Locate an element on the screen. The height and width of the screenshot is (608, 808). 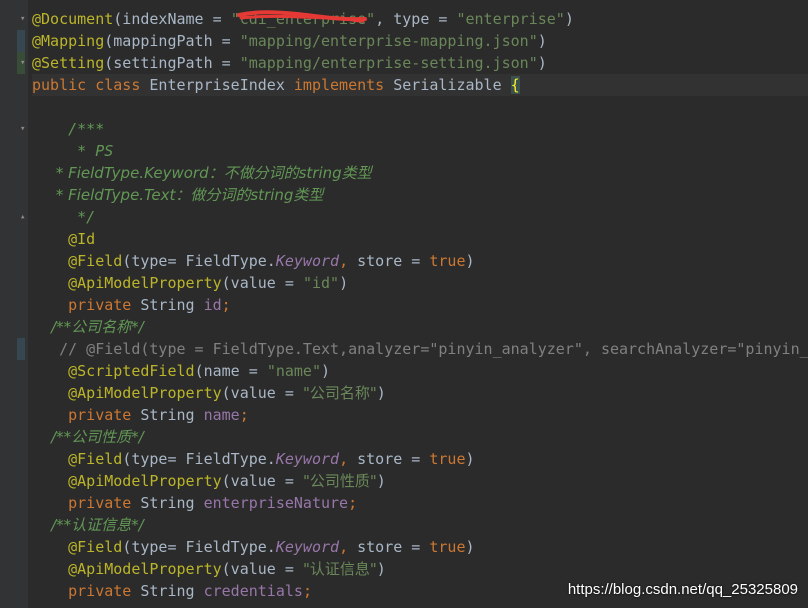
code-line-doc-comment: */ is located at coordinates (420, 217).